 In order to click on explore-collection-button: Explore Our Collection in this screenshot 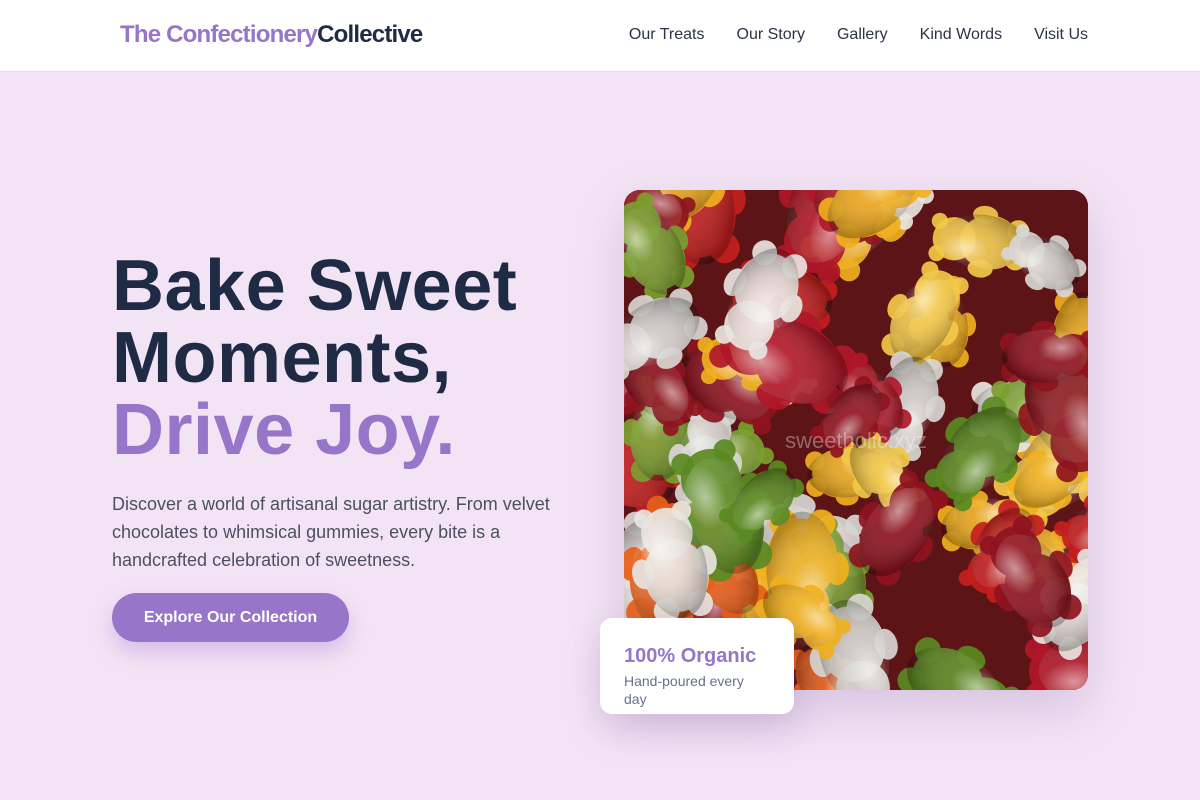, I will do `click(230, 617)`.